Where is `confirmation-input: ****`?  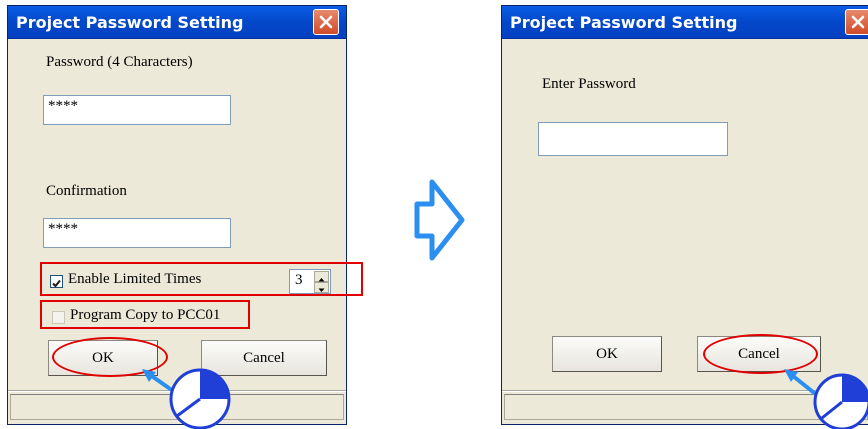
confirmation-input: **** is located at coordinates (137, 233).